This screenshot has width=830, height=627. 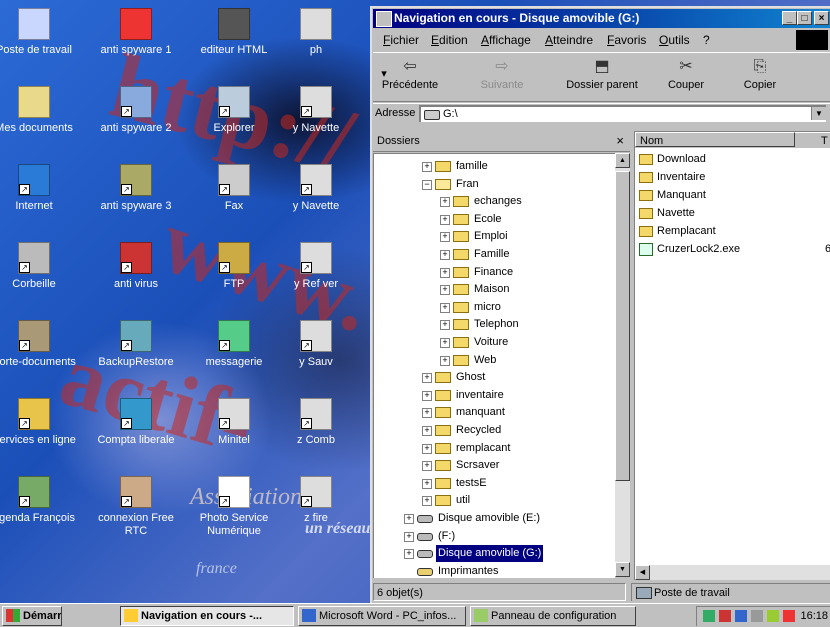 I want to click on menu-fichier: Fichier, so click(x=401, y=40).